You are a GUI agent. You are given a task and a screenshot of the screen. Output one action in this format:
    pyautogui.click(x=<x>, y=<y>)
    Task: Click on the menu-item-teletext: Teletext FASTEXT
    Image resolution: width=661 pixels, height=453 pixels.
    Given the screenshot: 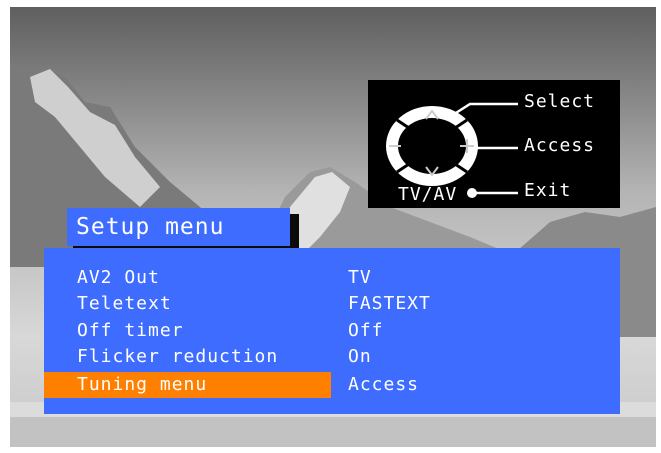 What is the action you would take?
    pyautogui.click(x=332, y=304)
    